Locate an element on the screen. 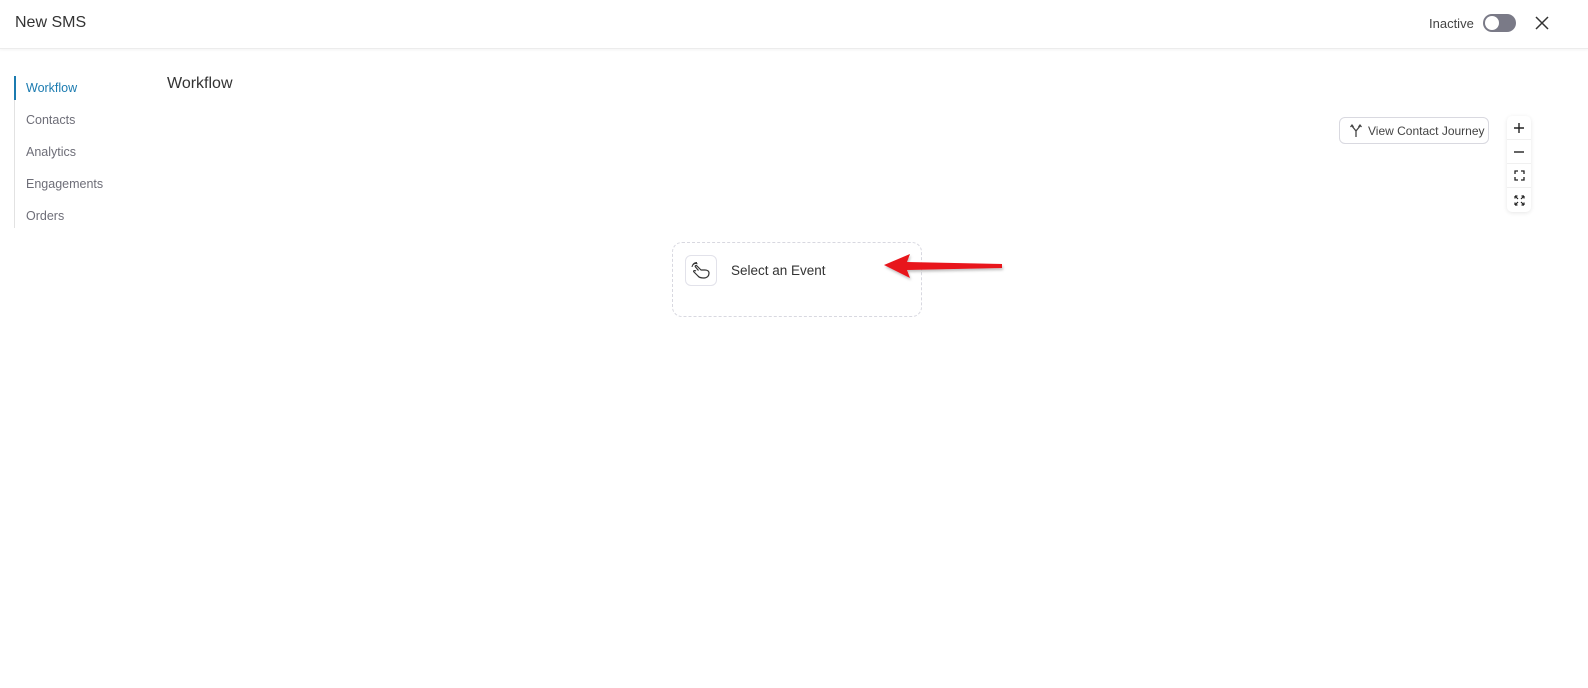 The width and height of the screenshot is (1588, 688). view-contact-journey-label: View Contact Journey is located at coordinates (1426, 130).